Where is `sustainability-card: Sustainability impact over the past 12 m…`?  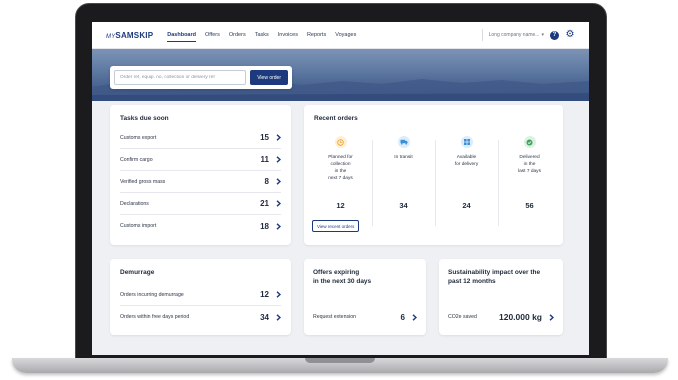
sustainability-card: Sustainability impact over the past 12 m… is located at coordinates (501, 297).